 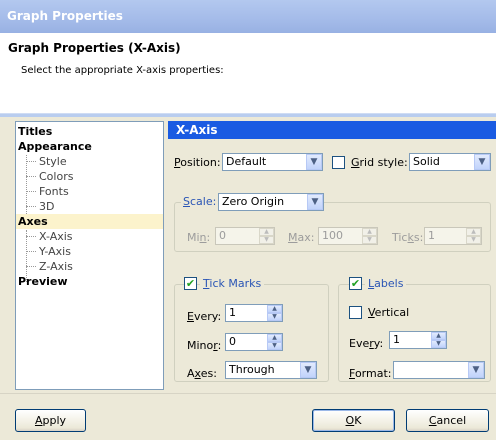 What do you see at coordinates (301, 237) in the screenshot?
I see `max-label: Max:` at bounding box center [301, 237].